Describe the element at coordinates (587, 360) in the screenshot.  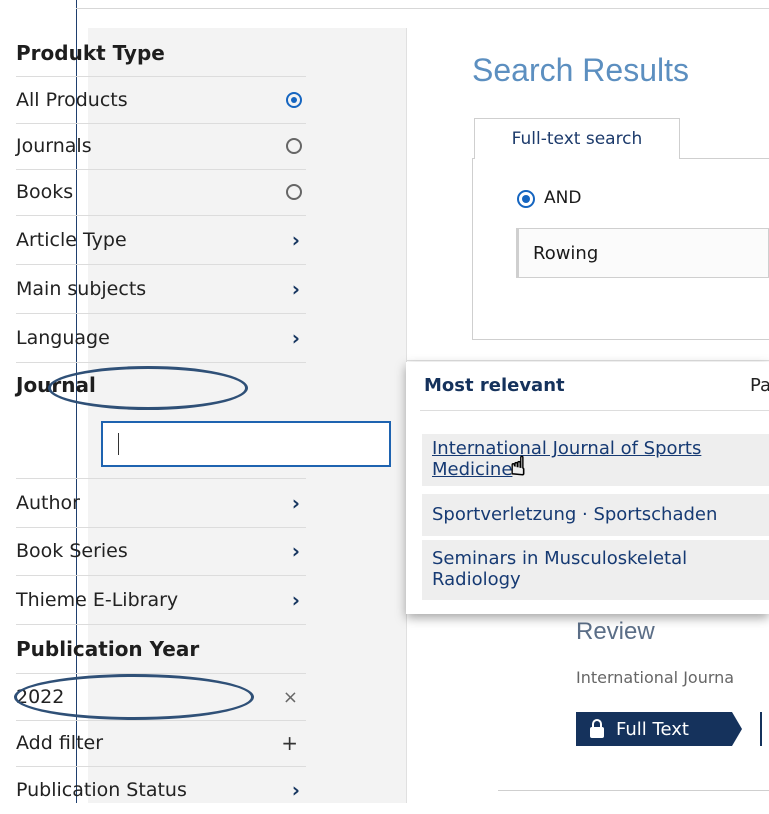
I see `divider` at that location.